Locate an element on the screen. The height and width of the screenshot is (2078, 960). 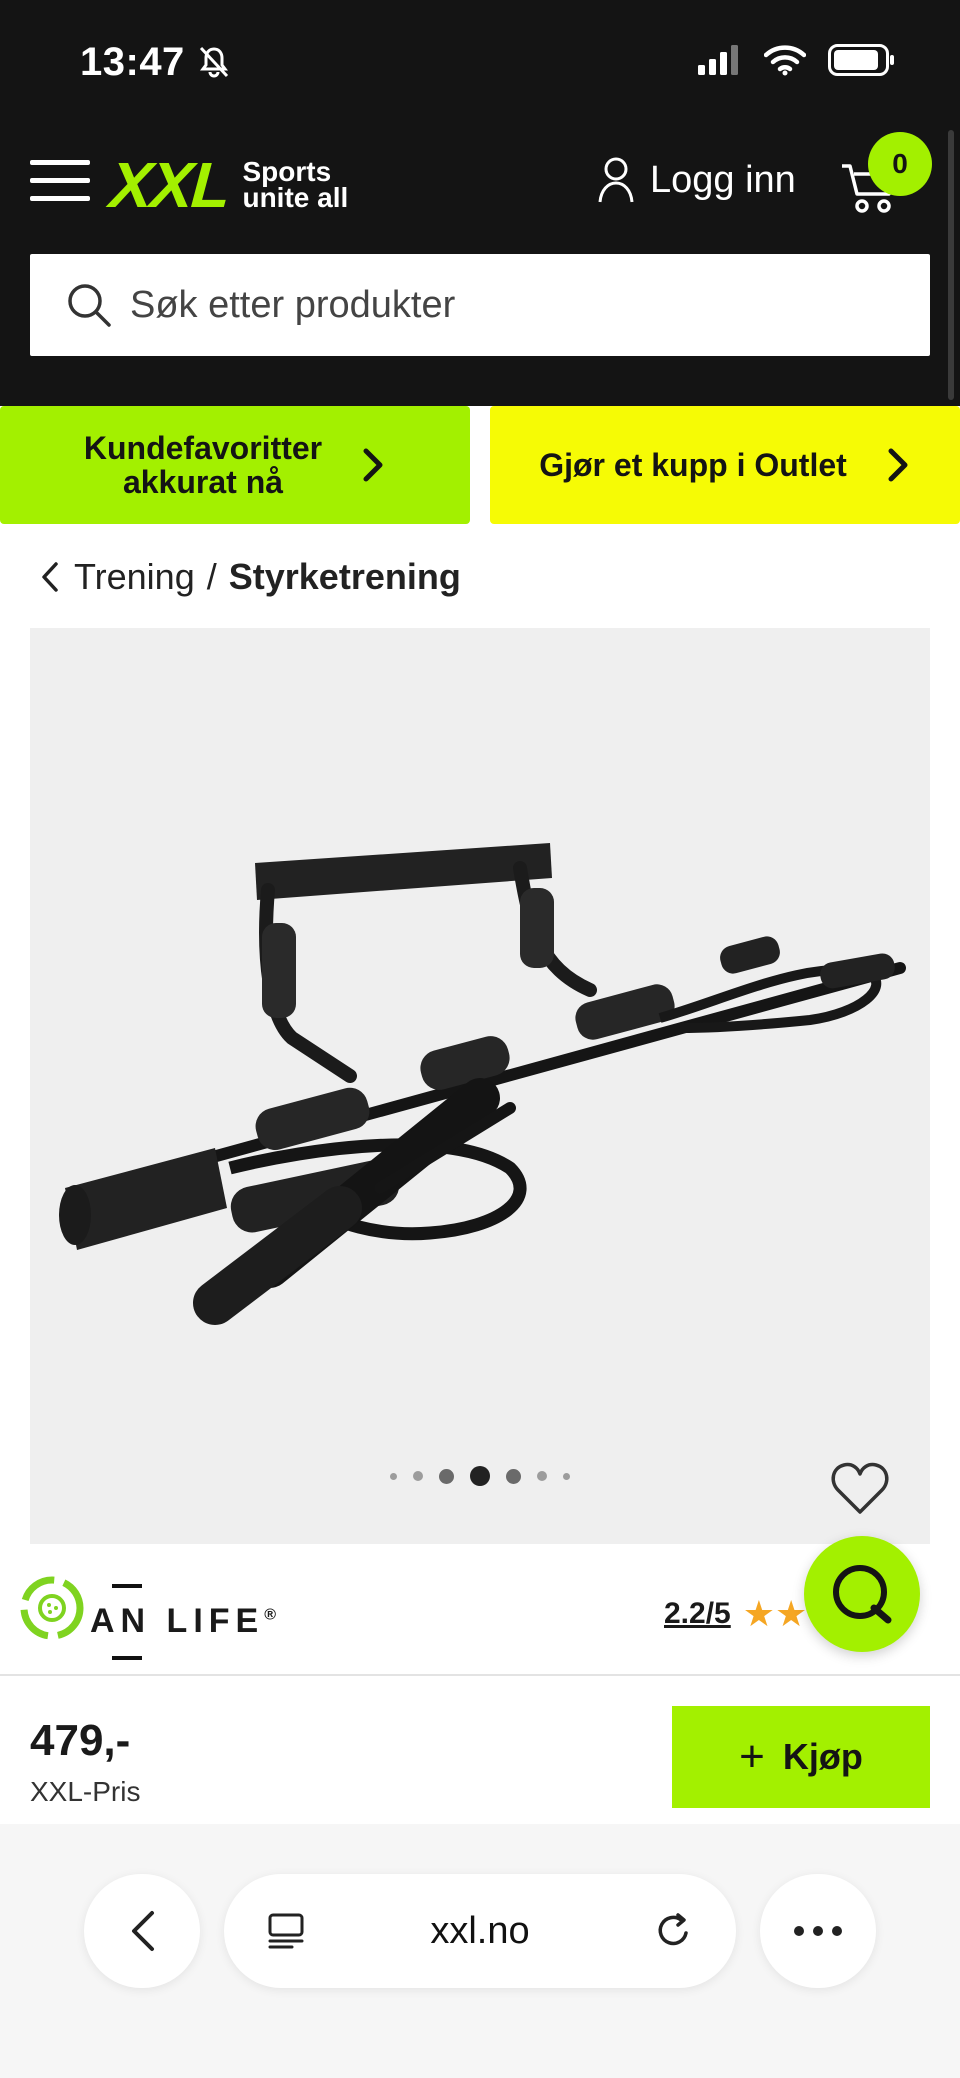
cart-count-badge: 0 is located at coordinates (900, 164).